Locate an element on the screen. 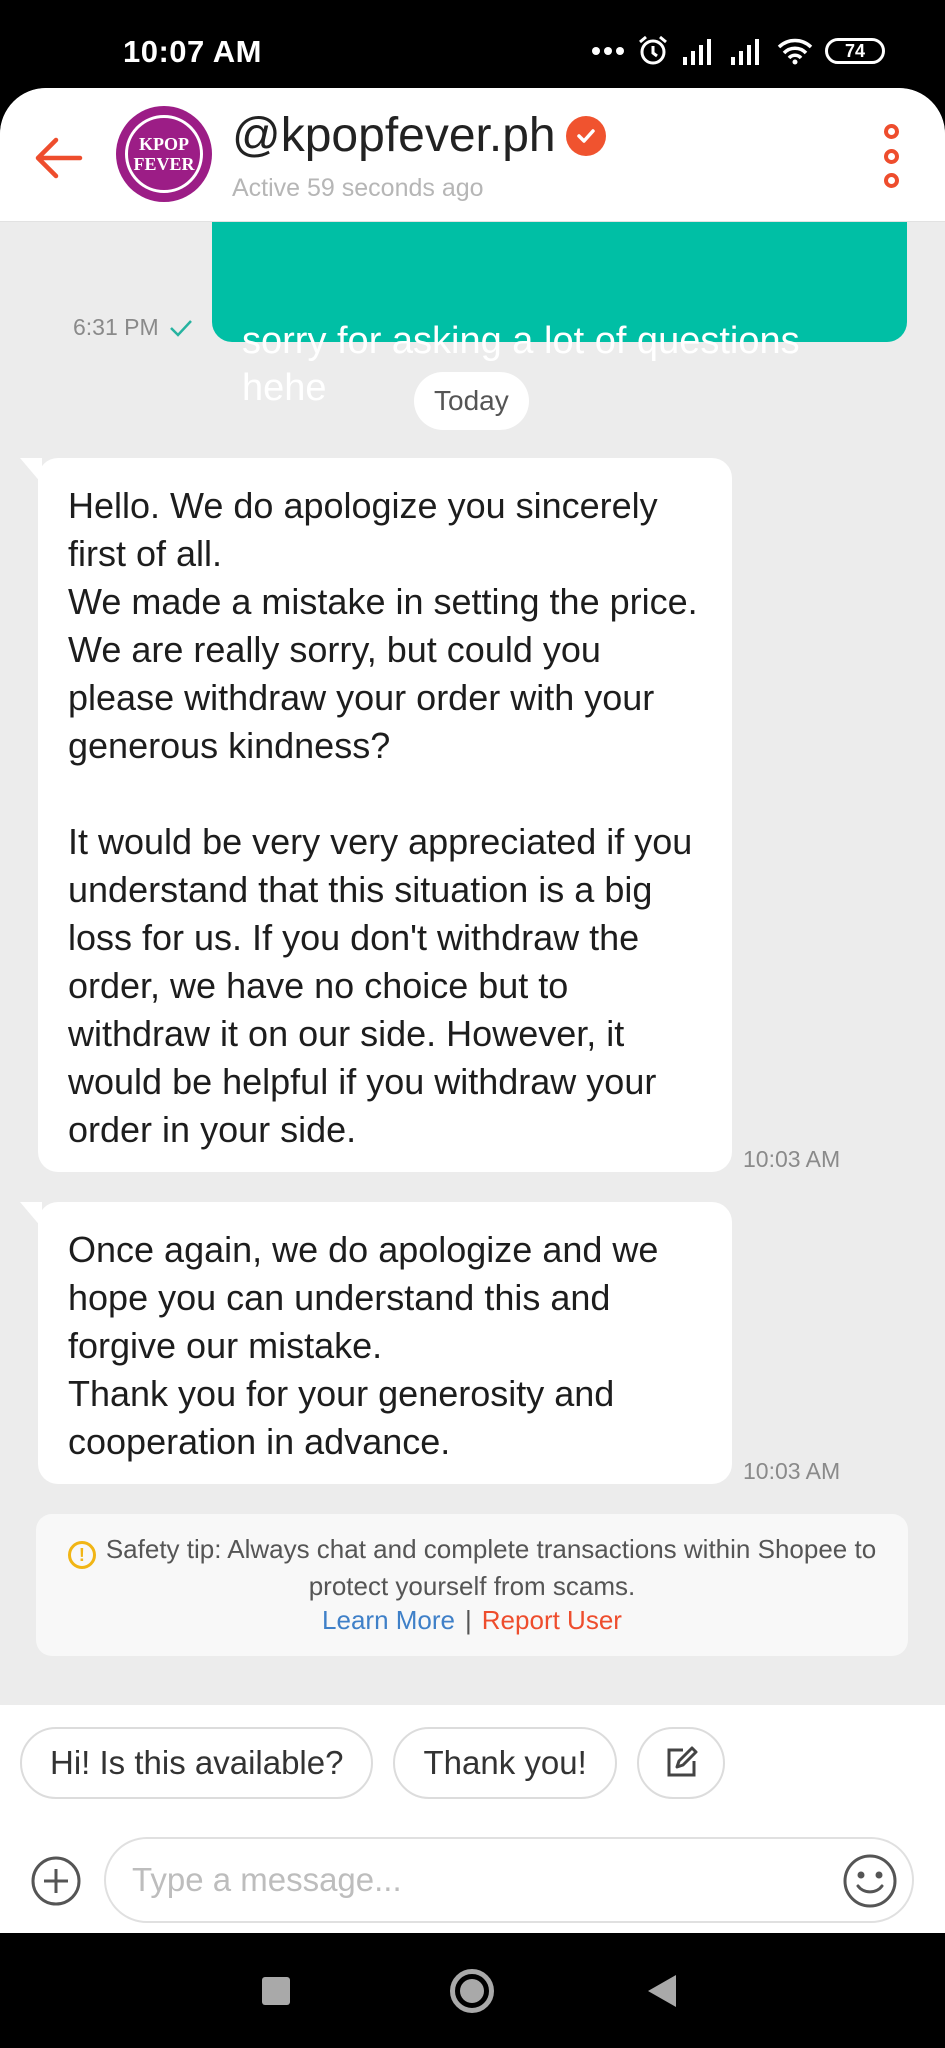  shop-name-label: @kpopfever.ph is located at coordinates (394, 135).